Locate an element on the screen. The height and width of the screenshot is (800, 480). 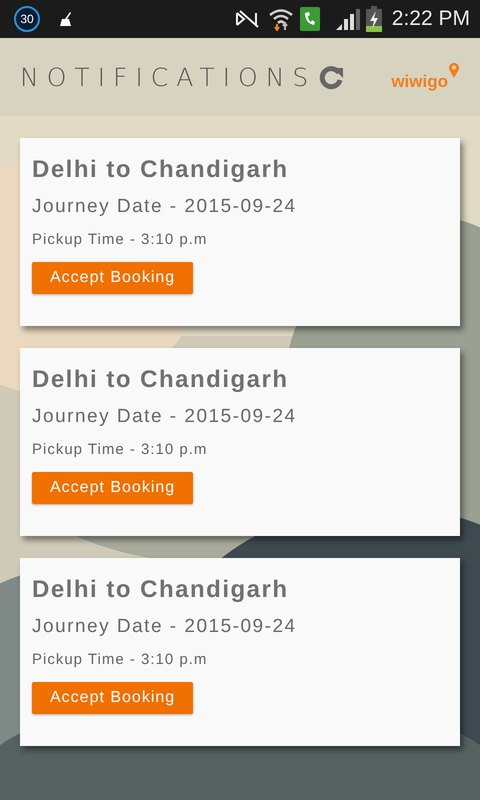
wifi-icon is located at coordinates (281, 19).